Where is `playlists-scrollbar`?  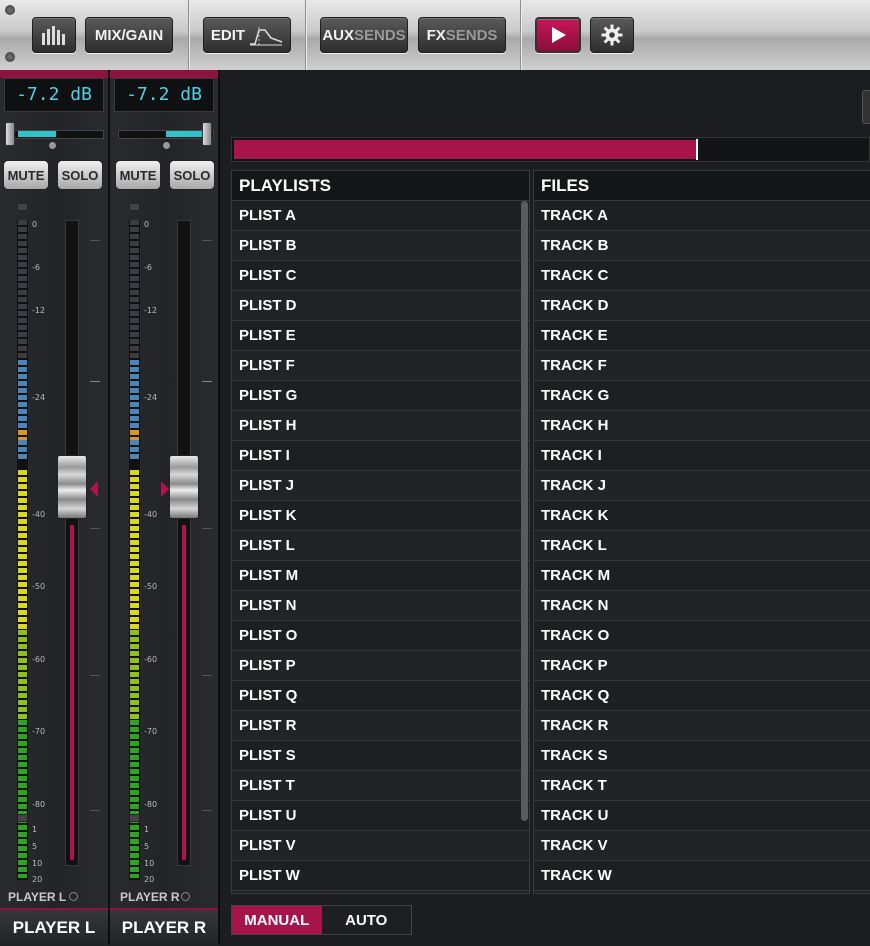 playlists-scrollbar is located at coordinates (524, 511).